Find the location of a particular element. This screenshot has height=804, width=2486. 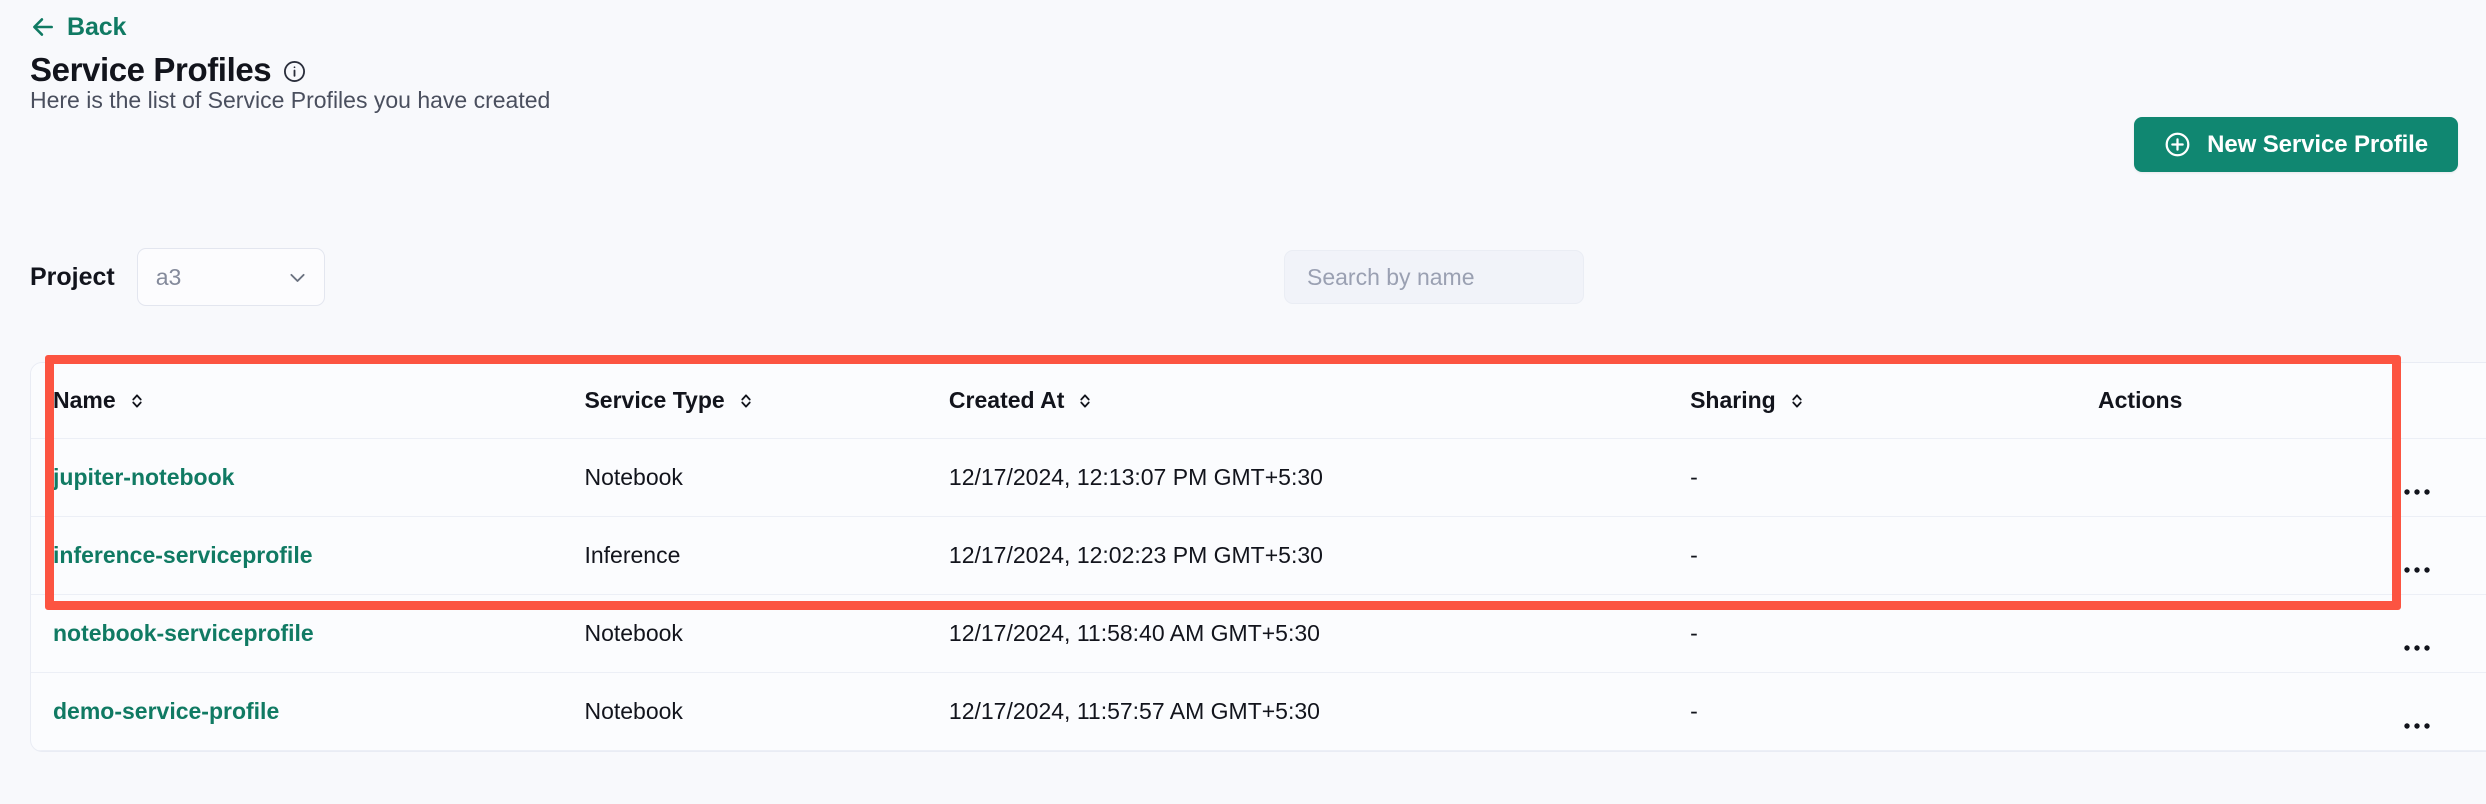

cell-name: notebook-serviceprofile is located at coordinates (308, 633).